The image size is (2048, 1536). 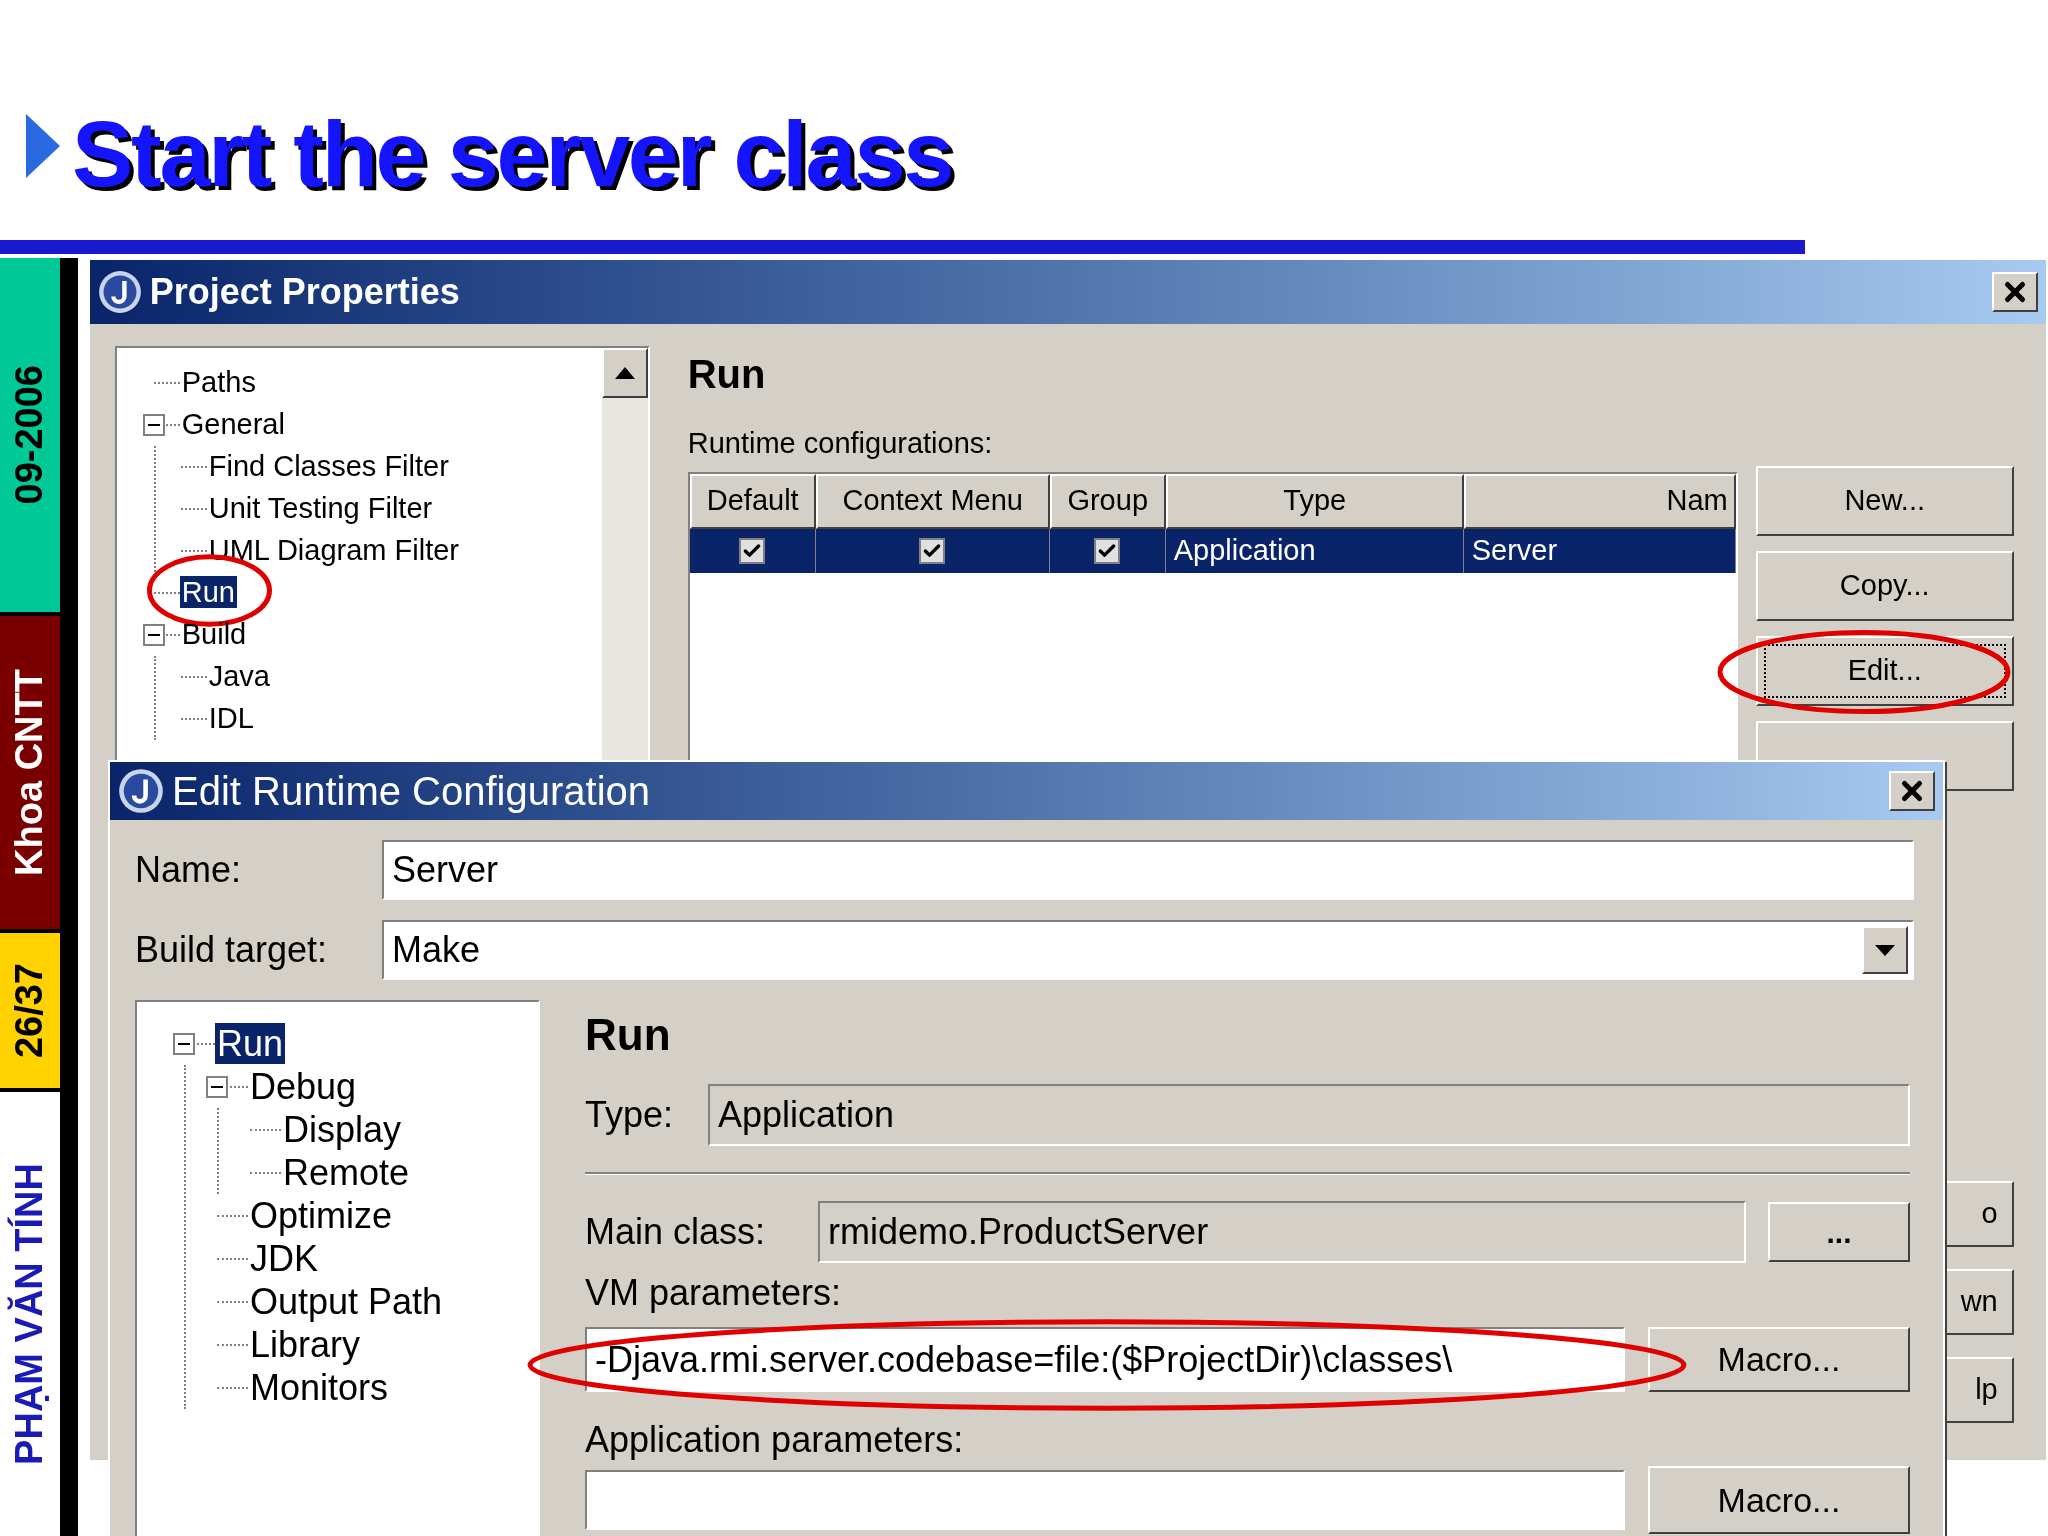 I want to click on vm-parameters-field: -Djava.rmi.server.codebase=file:($ProjectDir)\classes\, so click(x=1105, y=1359).